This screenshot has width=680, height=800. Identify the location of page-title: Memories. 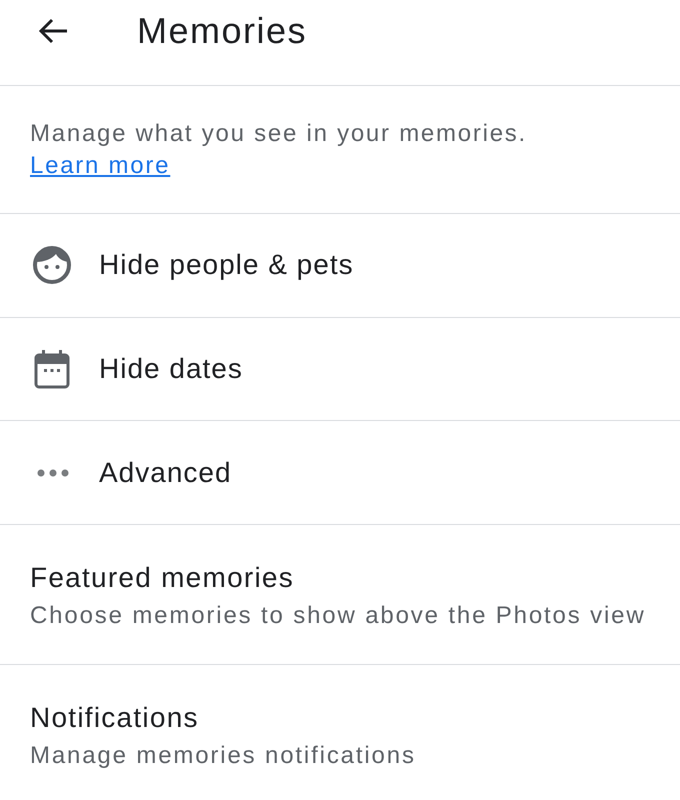
(222, 31).